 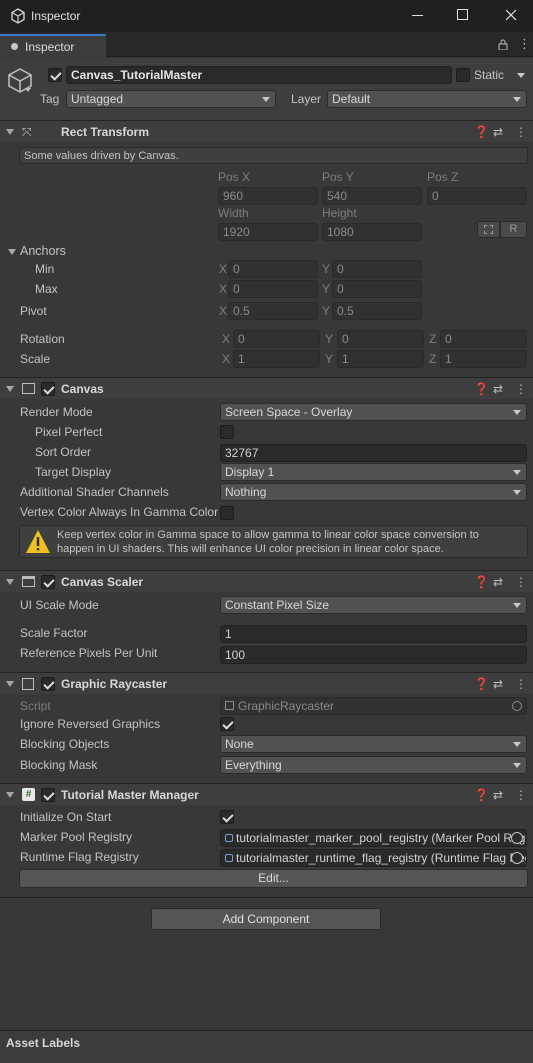 What do you see at coordinates (373, 634) in the screenshot?
I see `scale-factor-field: 1` at bounding box center [373, 634].